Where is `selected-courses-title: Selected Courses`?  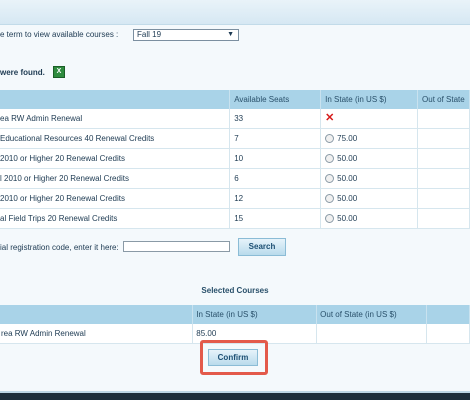
selected-courses-title: Selected Courses is located at coordinates (235, 290).